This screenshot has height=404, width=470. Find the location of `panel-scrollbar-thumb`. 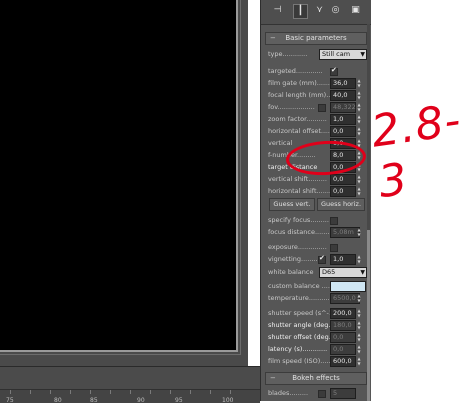

panel-scrollbar-thumb is located at coordinates (368, 315).